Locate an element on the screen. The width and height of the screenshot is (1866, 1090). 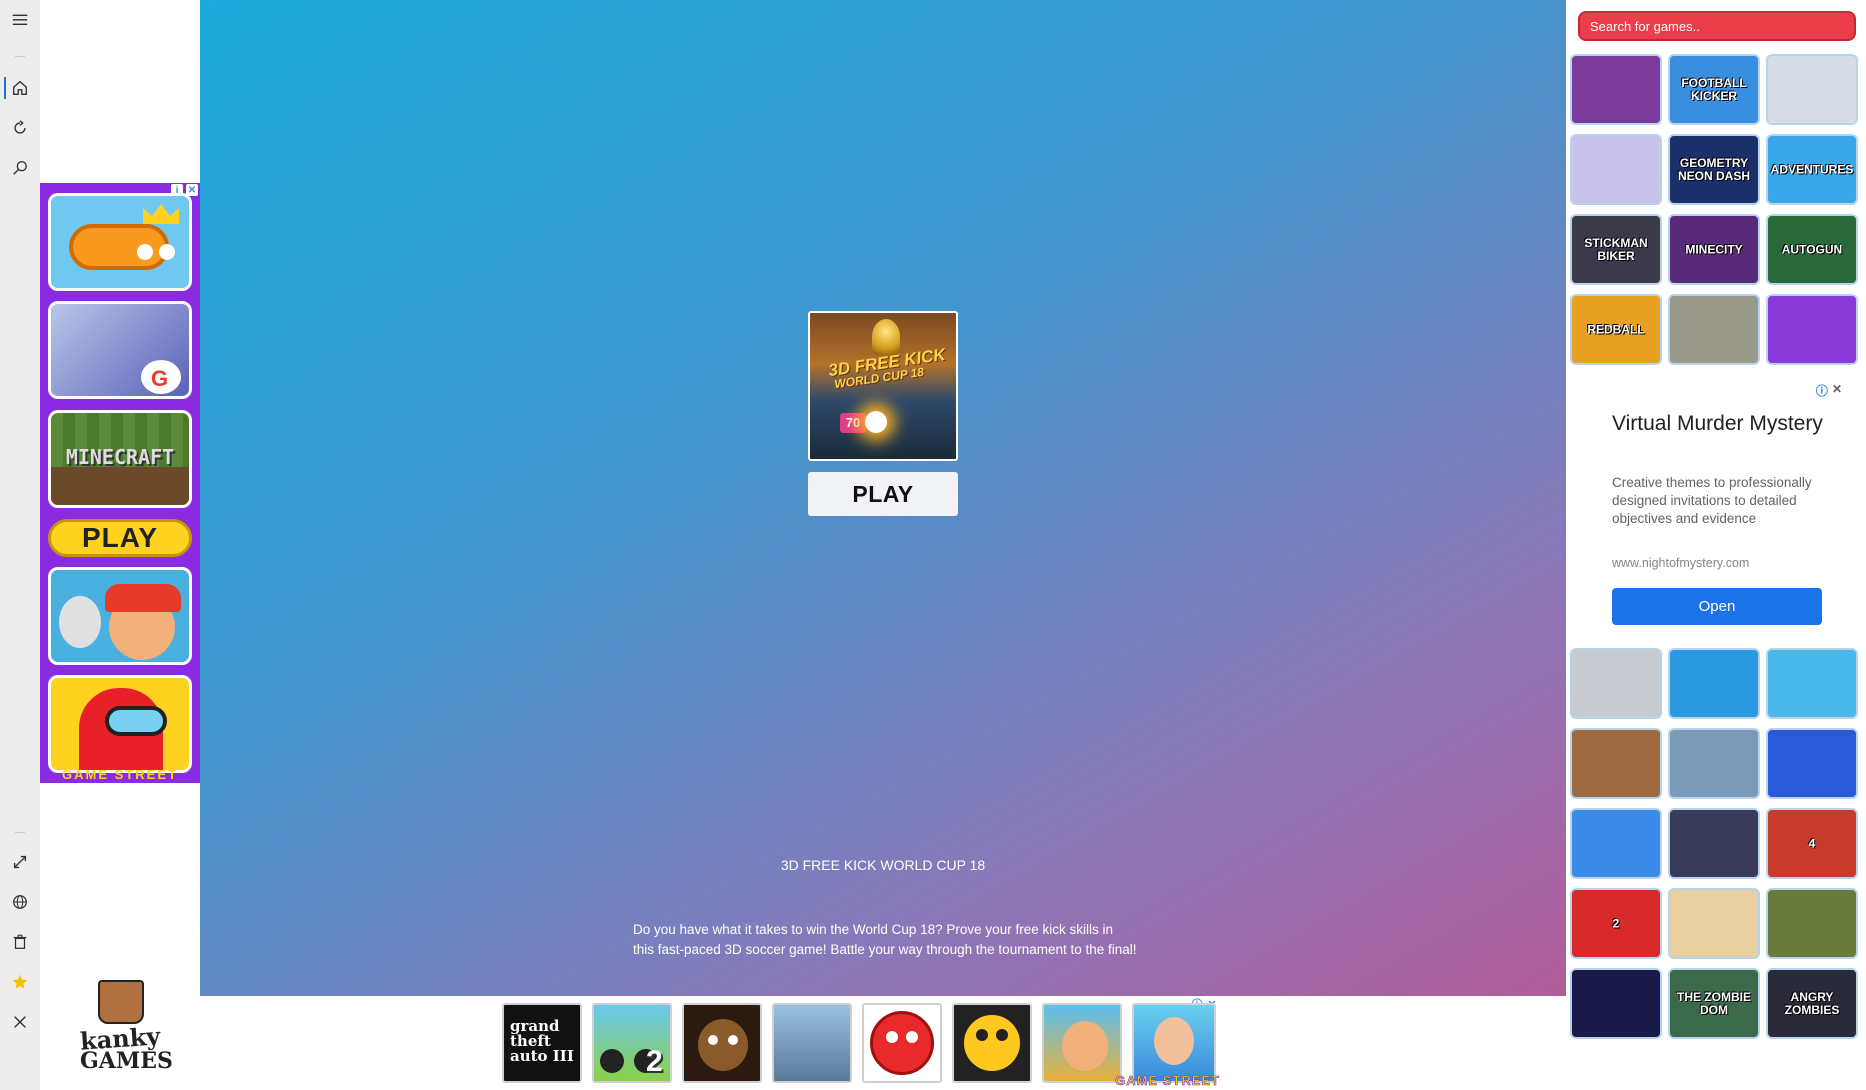
trash-icon is located at coordinates (20, 942).